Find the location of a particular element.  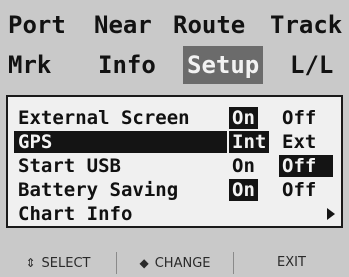

change-label: CHANGE is located at coordinates (182, 263).